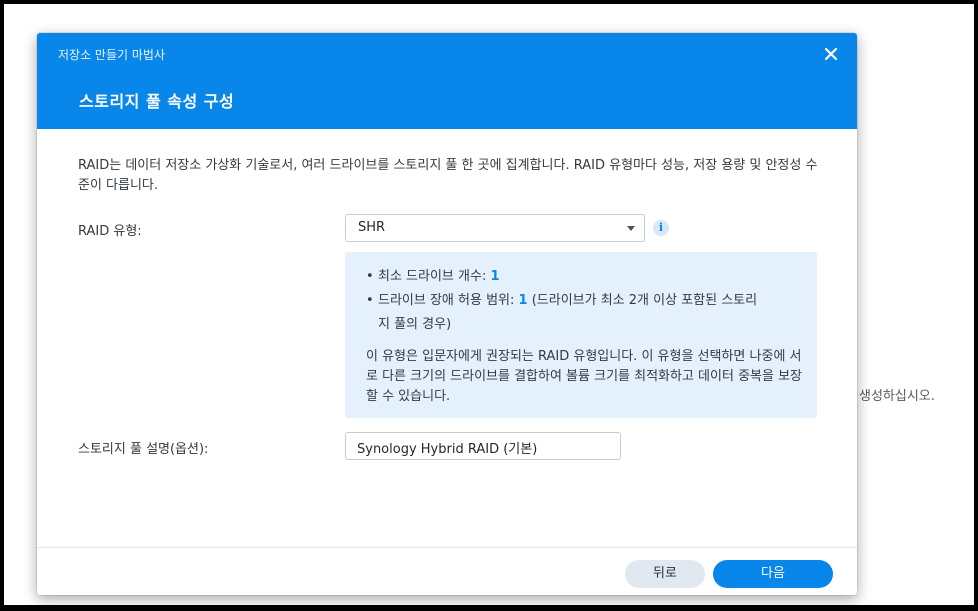 This screenshot has height=611, width=978. What do you see at coordinates (644, 300) in the screenshot?
I see `fault-tolerance-note-line1: (드라이브가 최소 2개 이상 포함된 스토리` at bounding box center [644, 300].